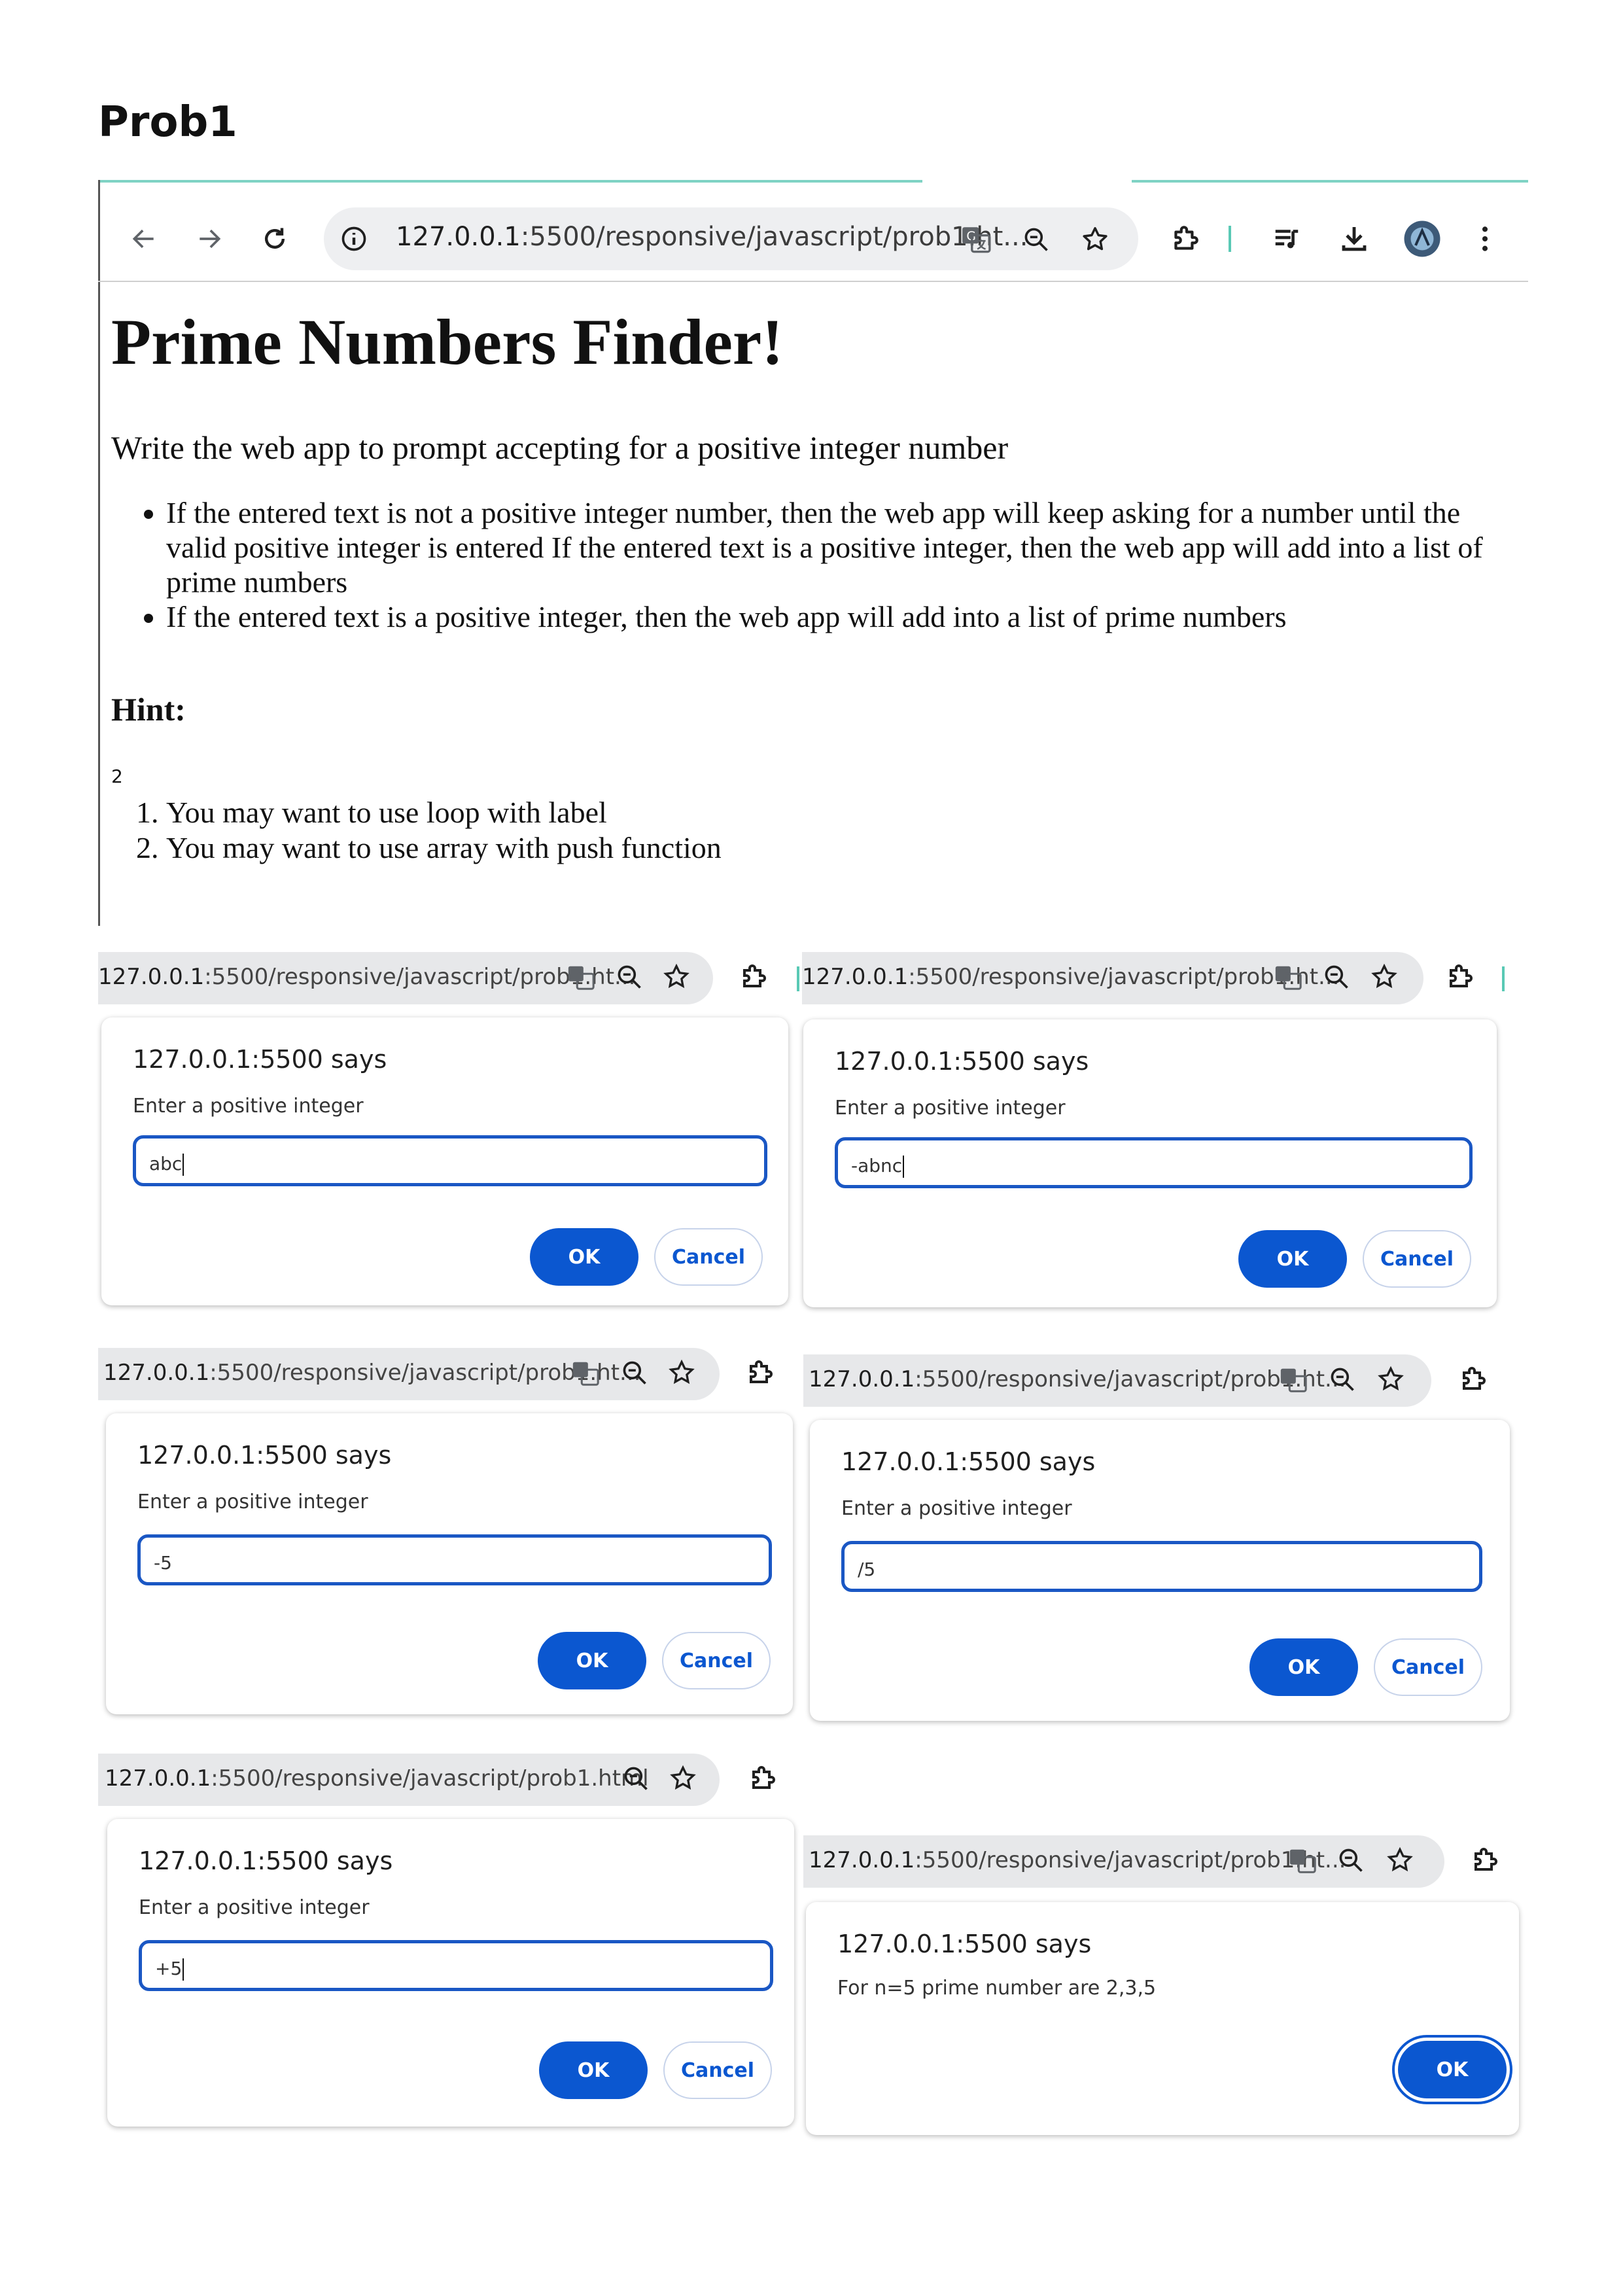  I want to click on translate-icon: G, so click(976, 240).